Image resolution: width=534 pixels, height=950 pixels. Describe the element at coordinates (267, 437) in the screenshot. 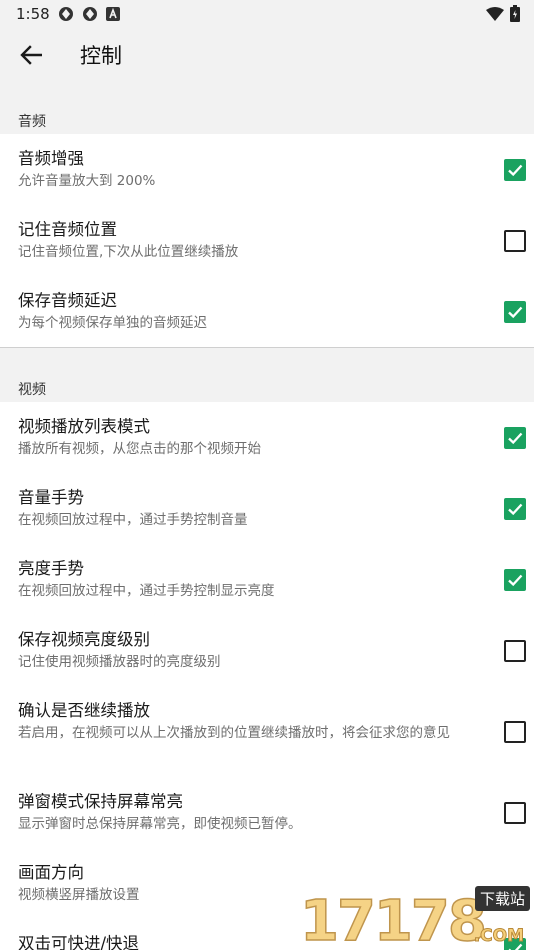

I see `pref-video-playlist-mode: 视频播放列表模式 播放所有视频，从您点击的那个视频开始` at that location.